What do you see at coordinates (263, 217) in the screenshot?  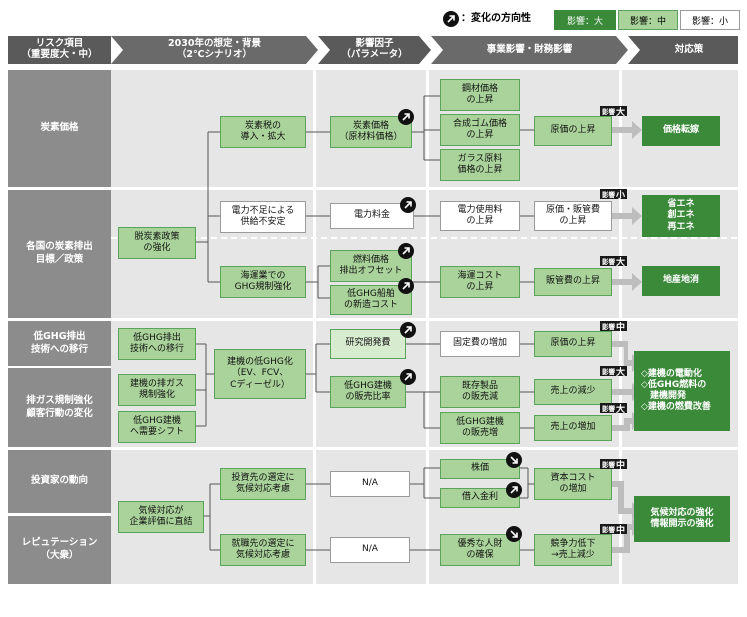 I see `box-power-shortage: 電力不足による 供給不安定` at bounding box center [263, 217].